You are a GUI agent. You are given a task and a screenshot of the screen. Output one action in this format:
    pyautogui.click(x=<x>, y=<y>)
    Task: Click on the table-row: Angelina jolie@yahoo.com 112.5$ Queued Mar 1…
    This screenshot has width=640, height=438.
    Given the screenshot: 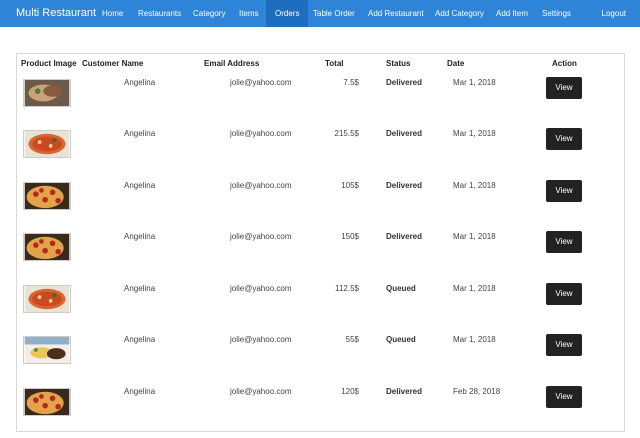 What is the action you would take?
    pyautogui.click(x=320, y=309)
    